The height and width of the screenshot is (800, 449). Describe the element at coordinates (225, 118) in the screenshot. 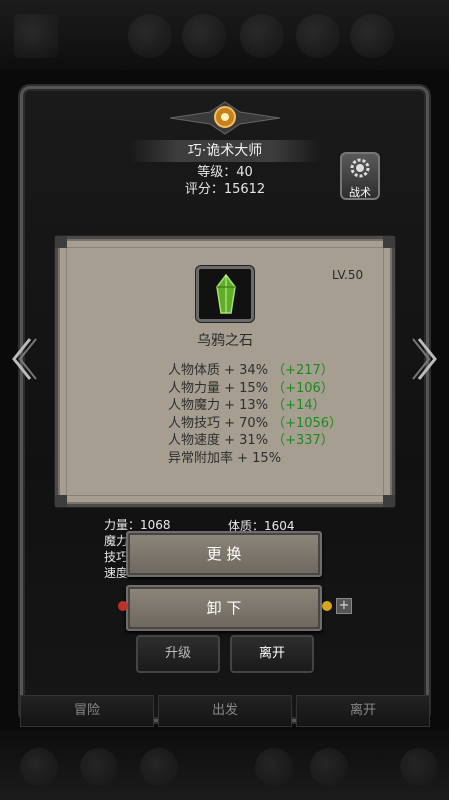

I see `emblem-icon` at that location.